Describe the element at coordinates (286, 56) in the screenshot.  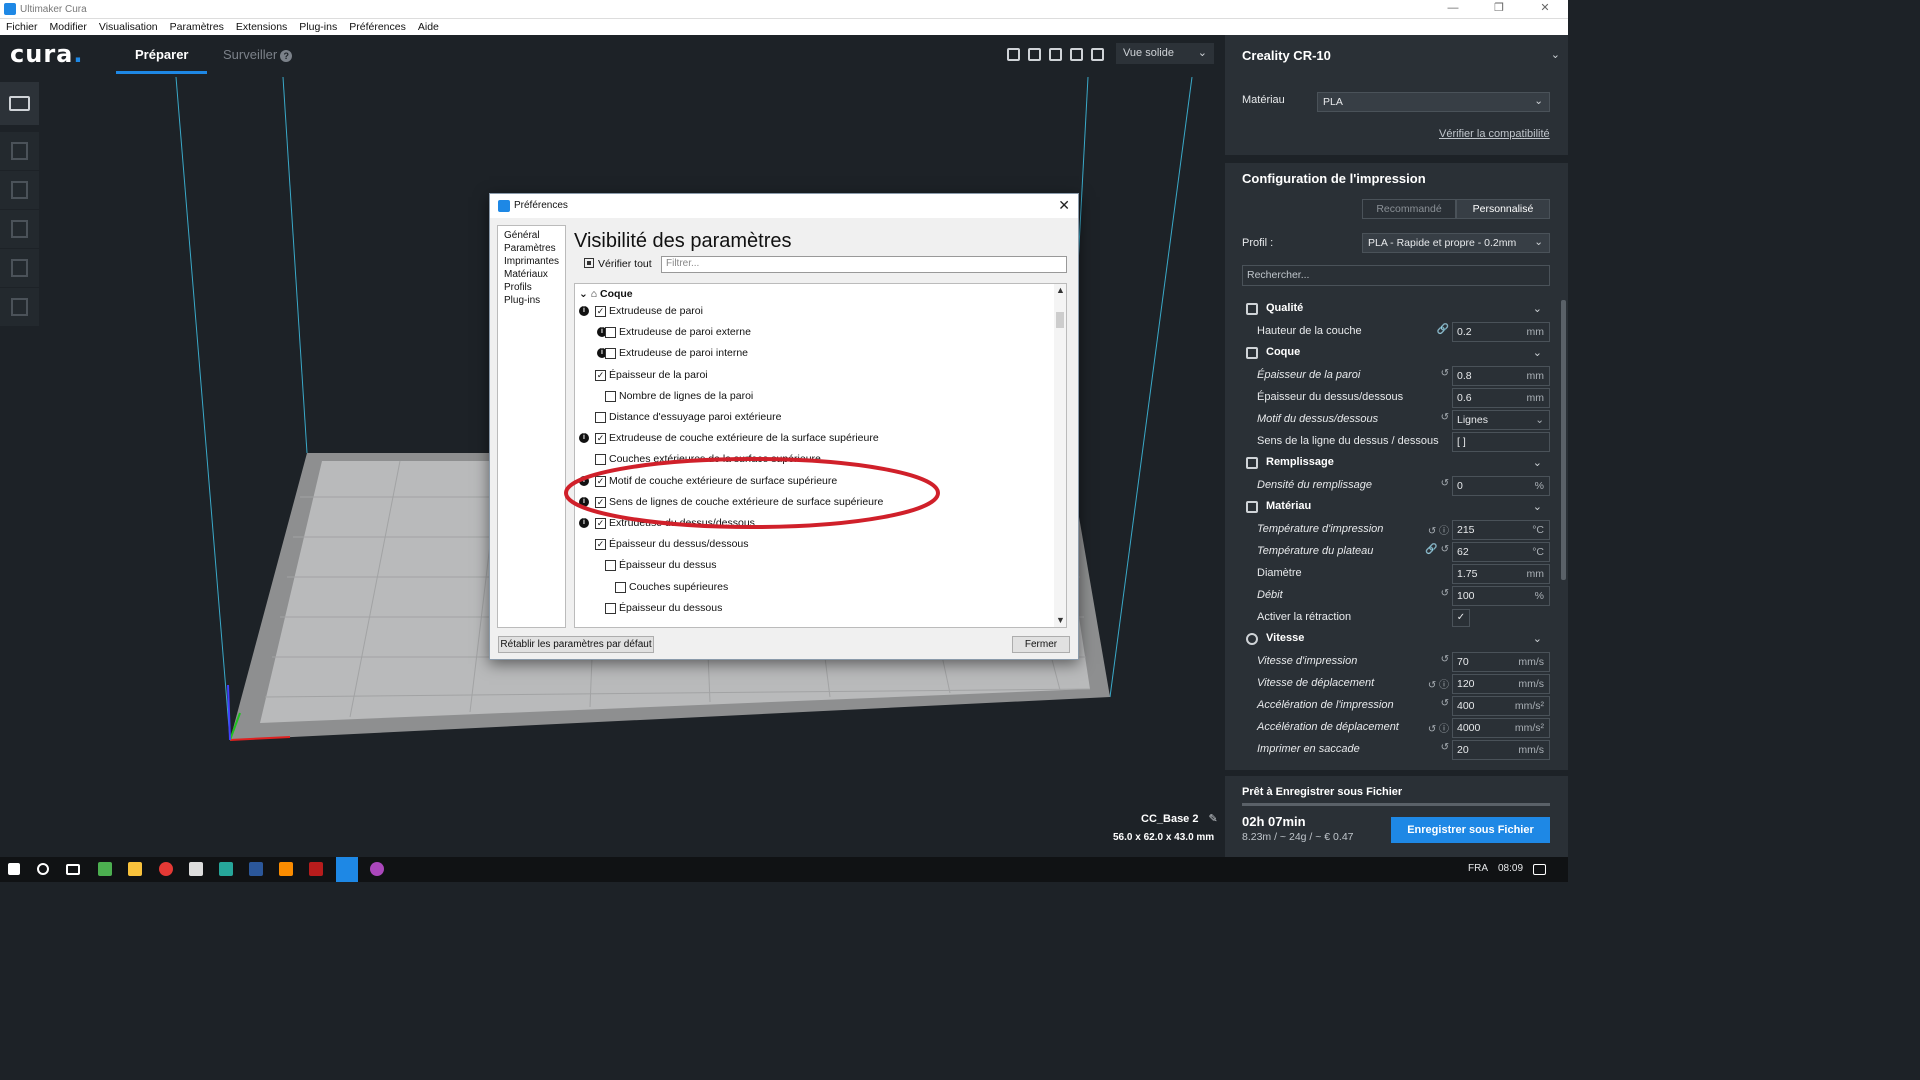
I see `help-icon: ?` at that location.